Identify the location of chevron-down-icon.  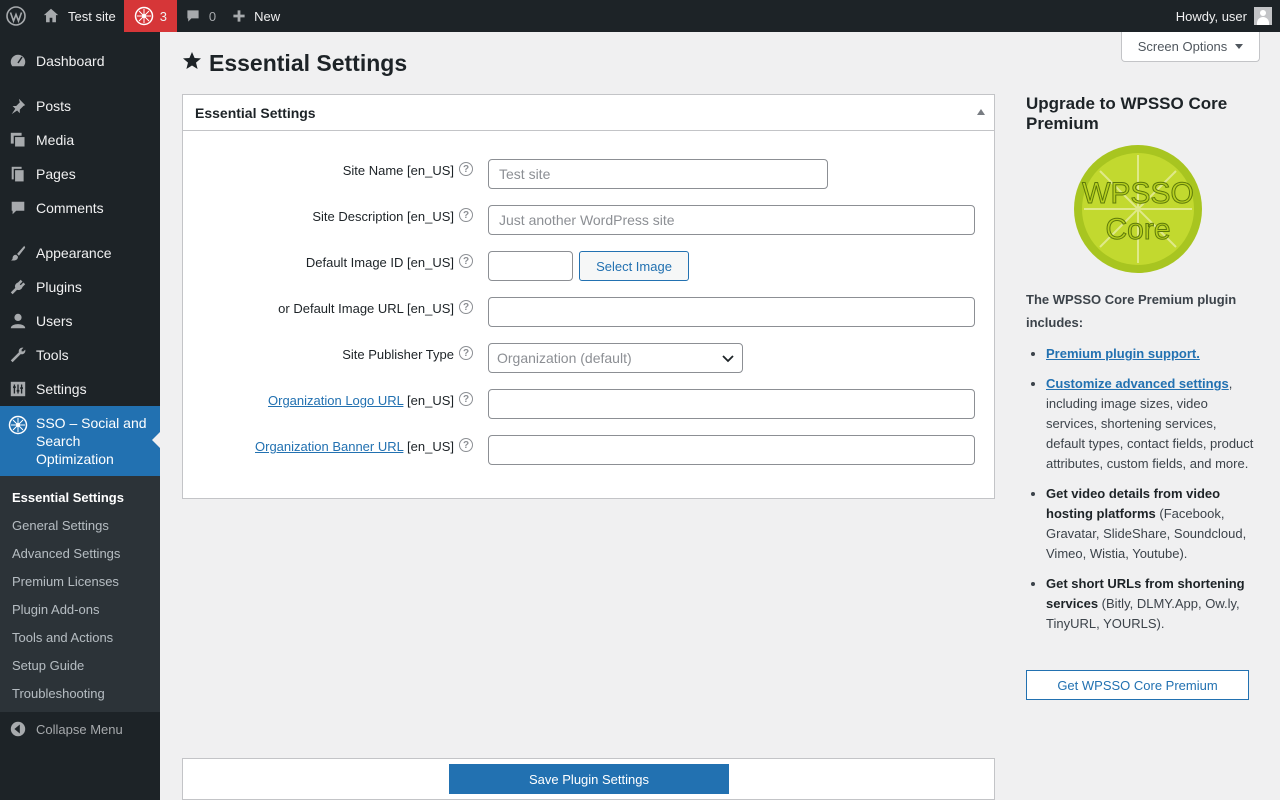
(728, 359).